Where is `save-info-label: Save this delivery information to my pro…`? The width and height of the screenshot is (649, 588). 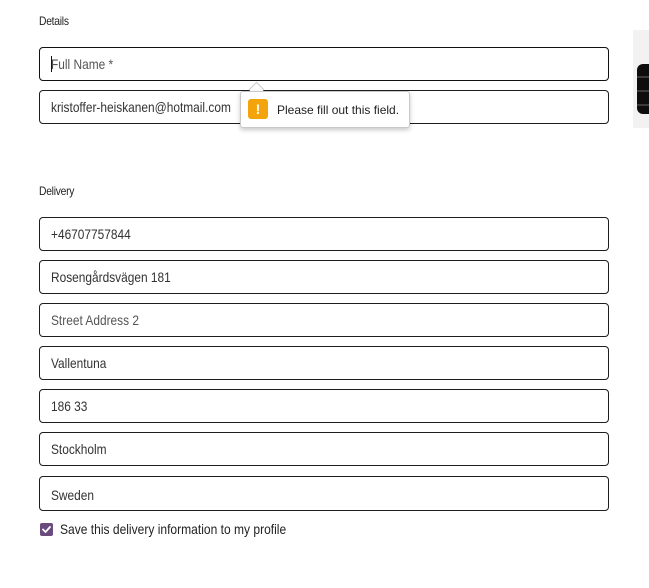
save-info-label: Save this delivery information to my pro… is located at coordinates (173, 529).